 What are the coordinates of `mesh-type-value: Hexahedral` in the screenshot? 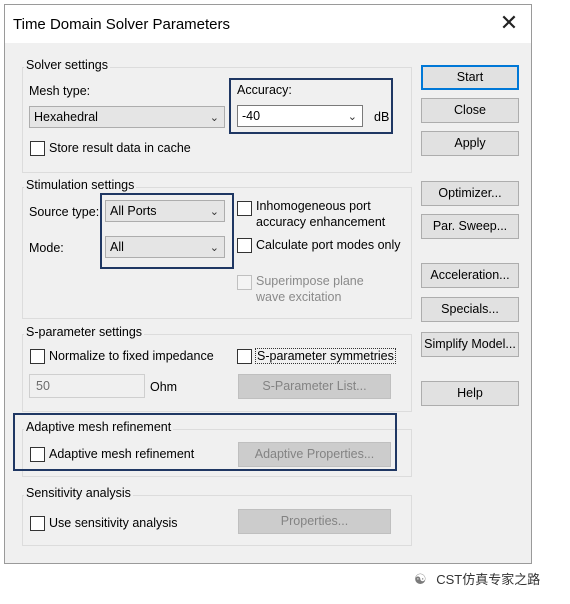 It's located at (66, 117).